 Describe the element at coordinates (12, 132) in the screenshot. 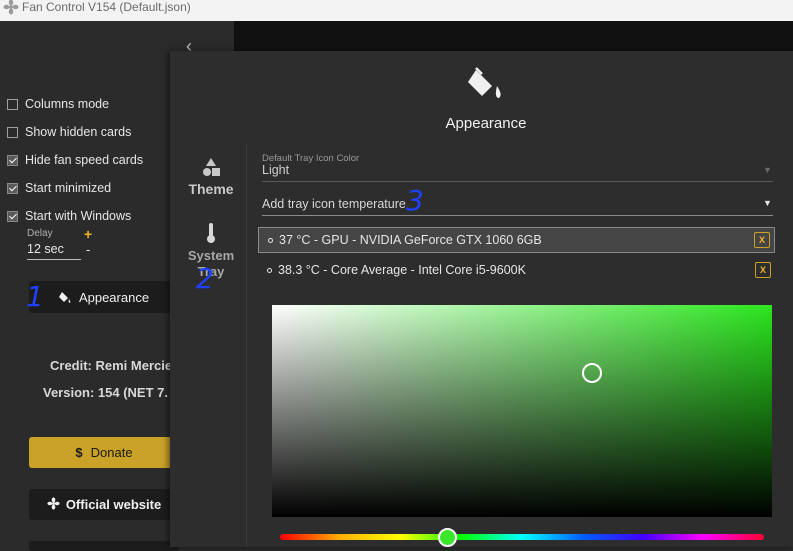

I see `show-hidden-cards-checkbox` at that location.